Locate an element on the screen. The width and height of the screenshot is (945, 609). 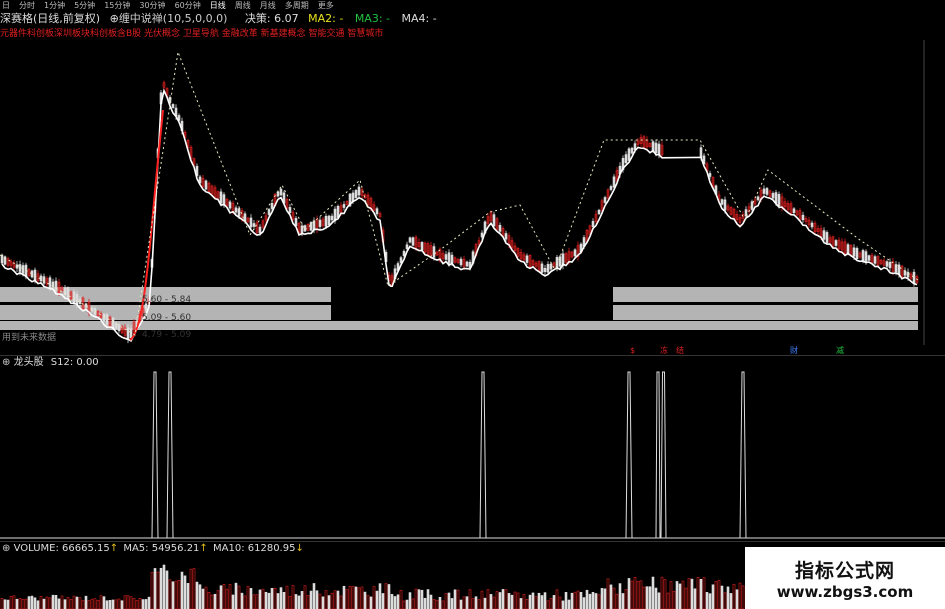
period-tab: 日 is located at coordinates (6, 5).